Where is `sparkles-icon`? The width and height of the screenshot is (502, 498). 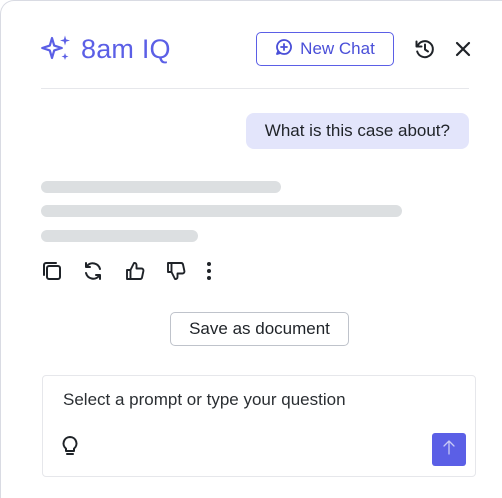 sparkles-icon is located at coordinates (56, 49).